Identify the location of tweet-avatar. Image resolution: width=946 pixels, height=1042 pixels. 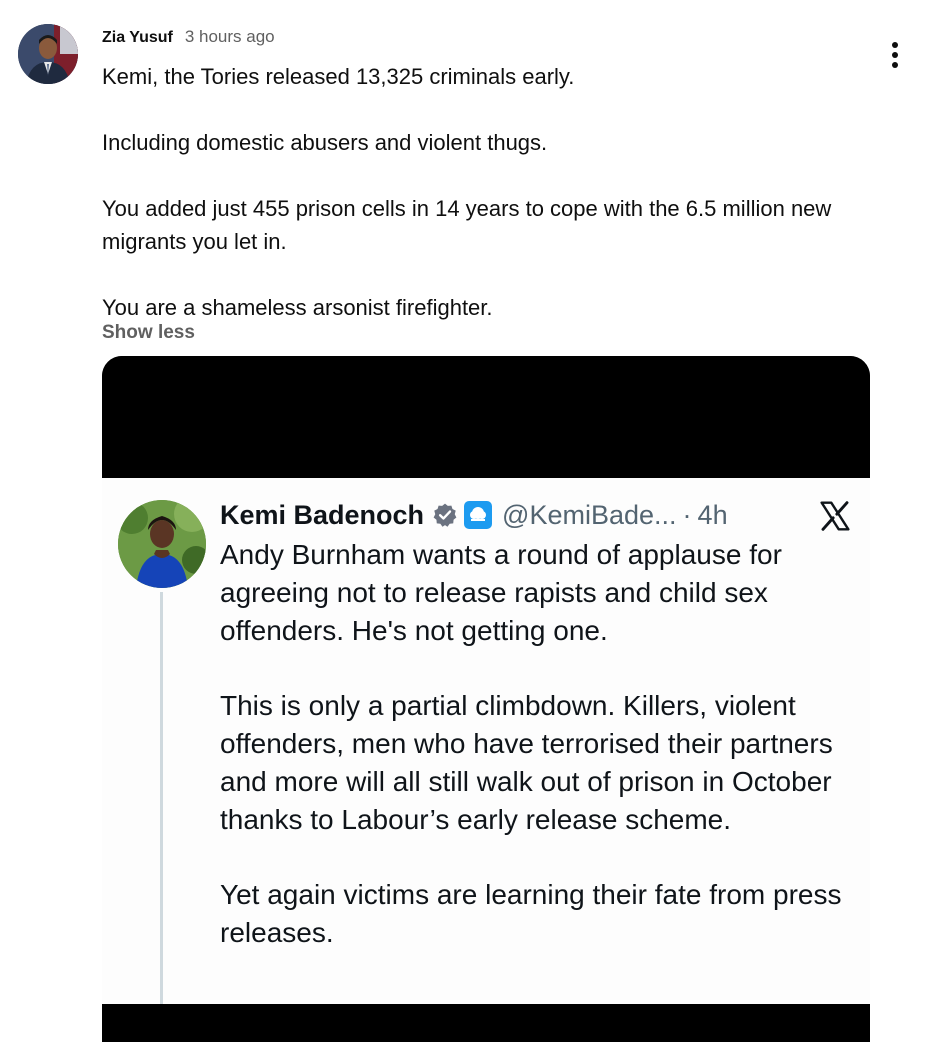
(162, 544).